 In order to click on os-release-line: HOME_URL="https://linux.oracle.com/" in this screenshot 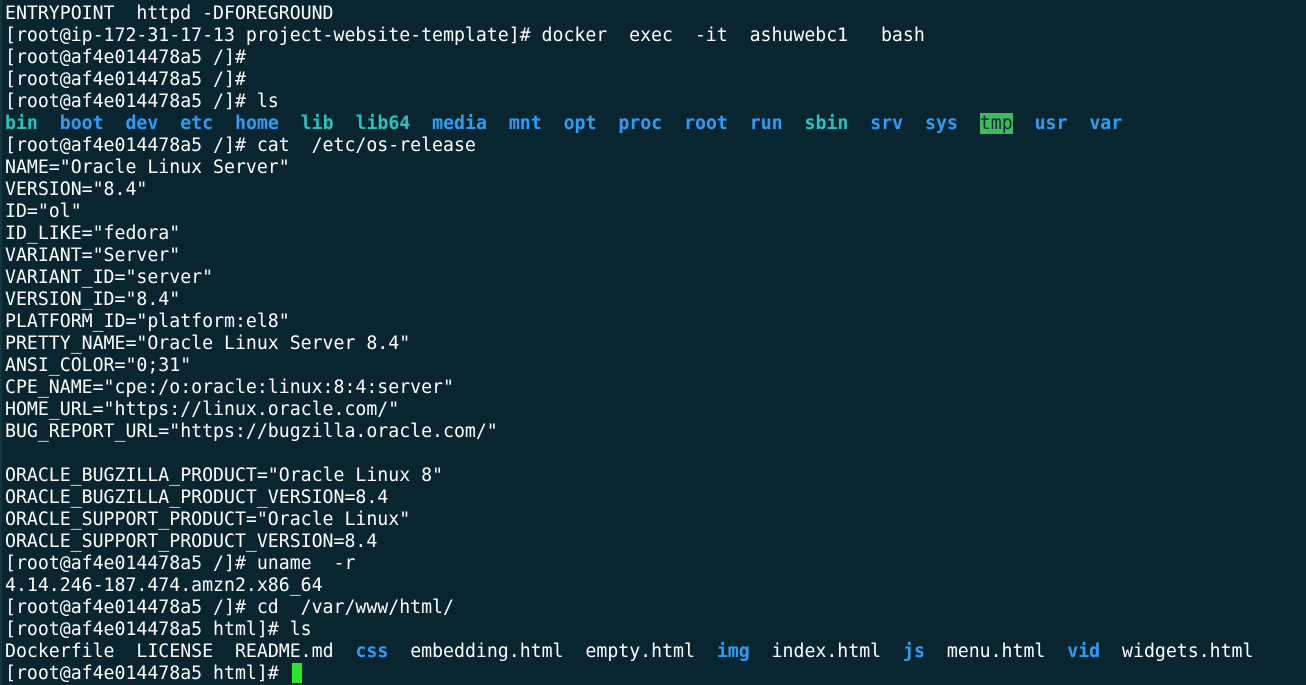, I will do `click(202, 409)`.